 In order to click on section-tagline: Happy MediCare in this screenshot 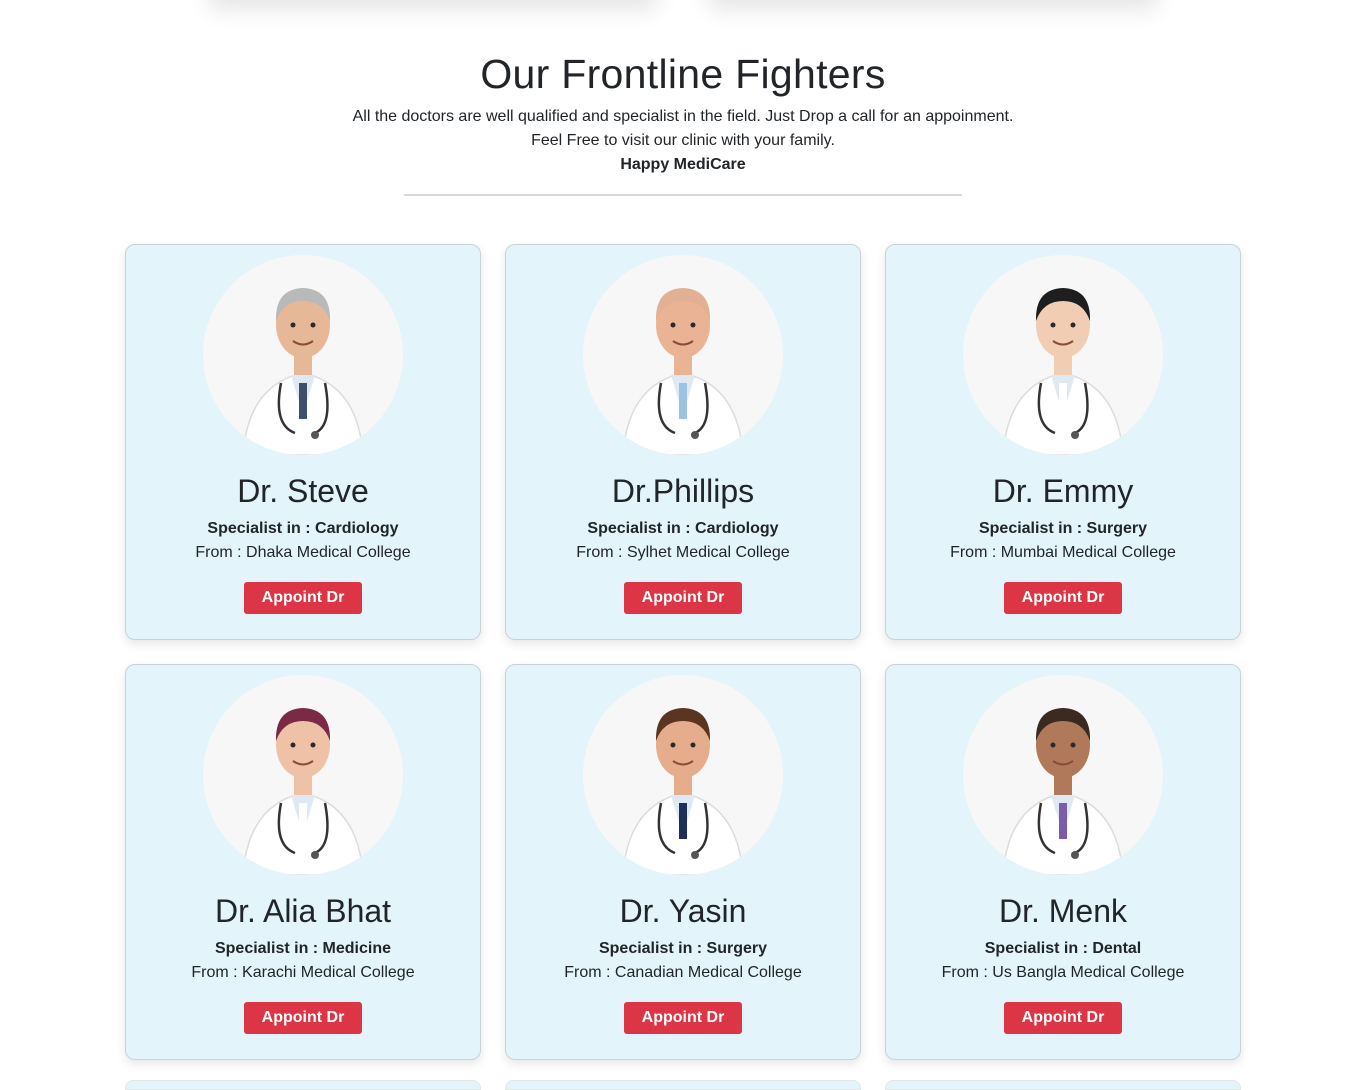, I will do `click(683, 164)`.